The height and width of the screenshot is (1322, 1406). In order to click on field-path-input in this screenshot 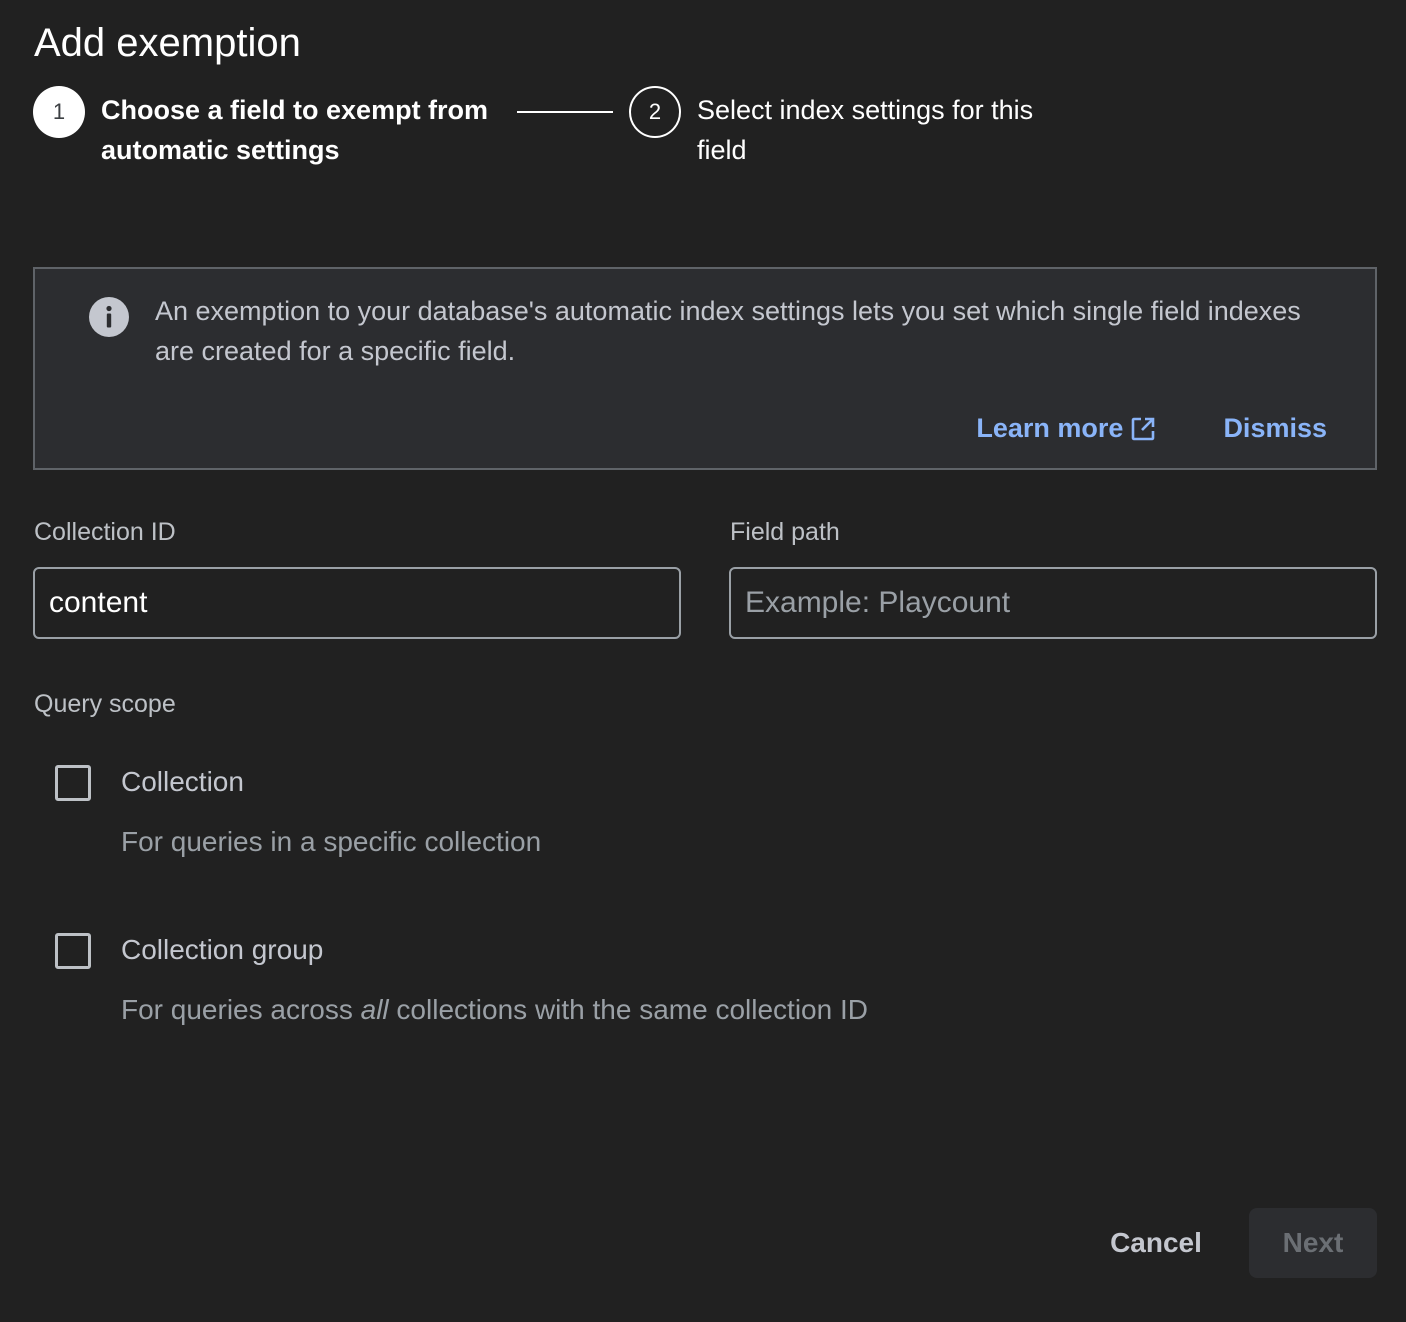, I will do `click(1053, 603)`.